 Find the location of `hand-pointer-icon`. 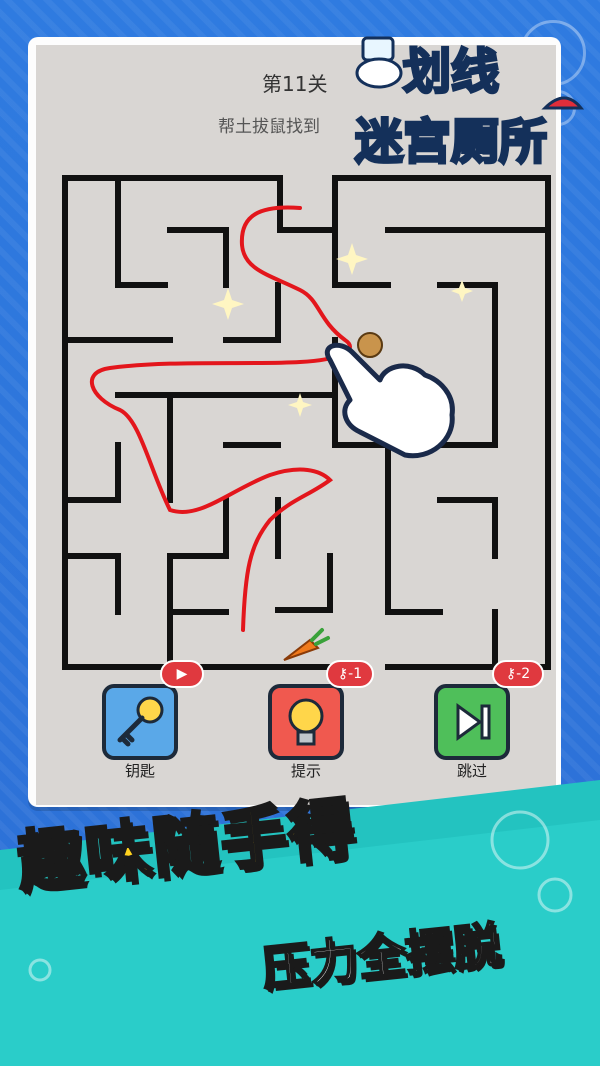

hand-pointer-icon is located at coordinates (390, 400).